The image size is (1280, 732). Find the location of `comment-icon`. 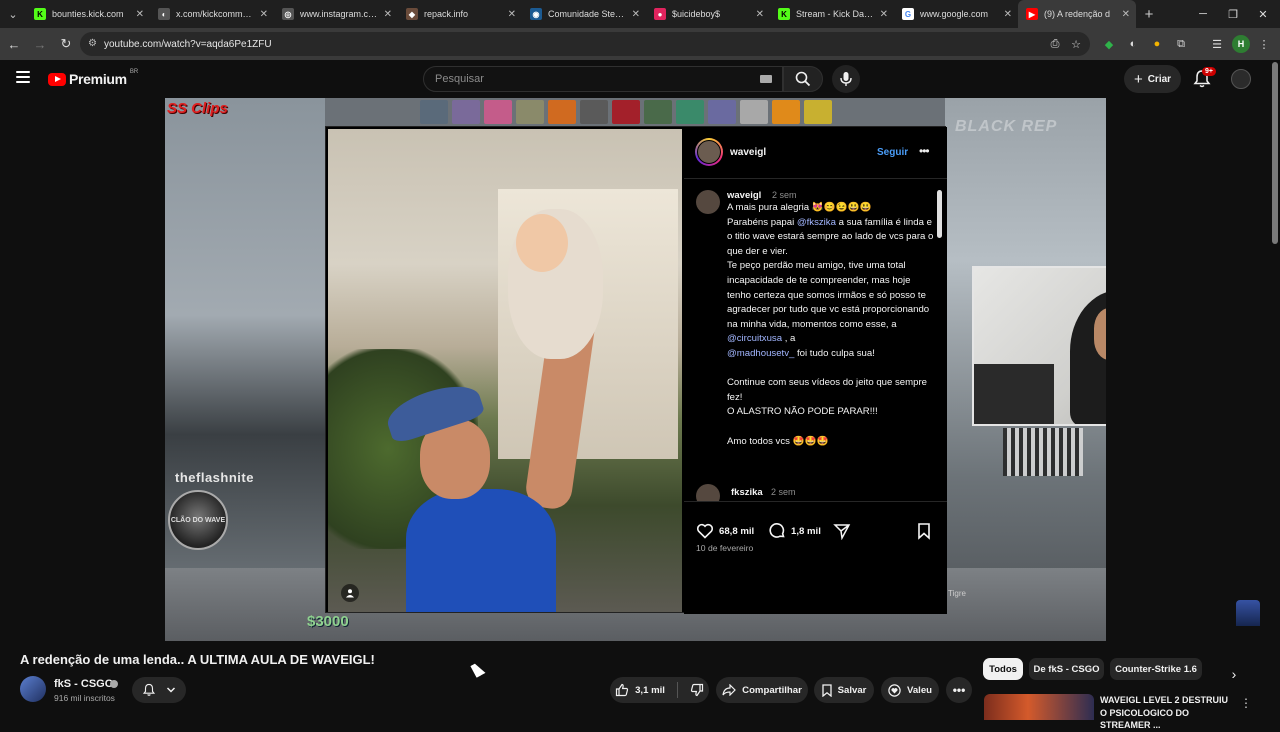

comment-icon is located at coordinates (777, 531).